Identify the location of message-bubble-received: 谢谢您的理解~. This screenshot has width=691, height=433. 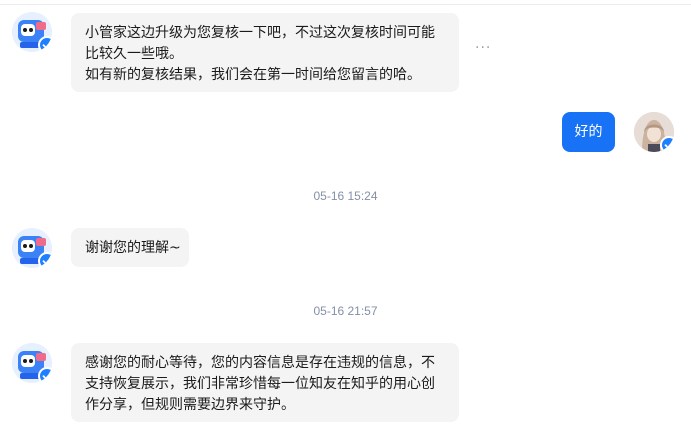
(130, 247).